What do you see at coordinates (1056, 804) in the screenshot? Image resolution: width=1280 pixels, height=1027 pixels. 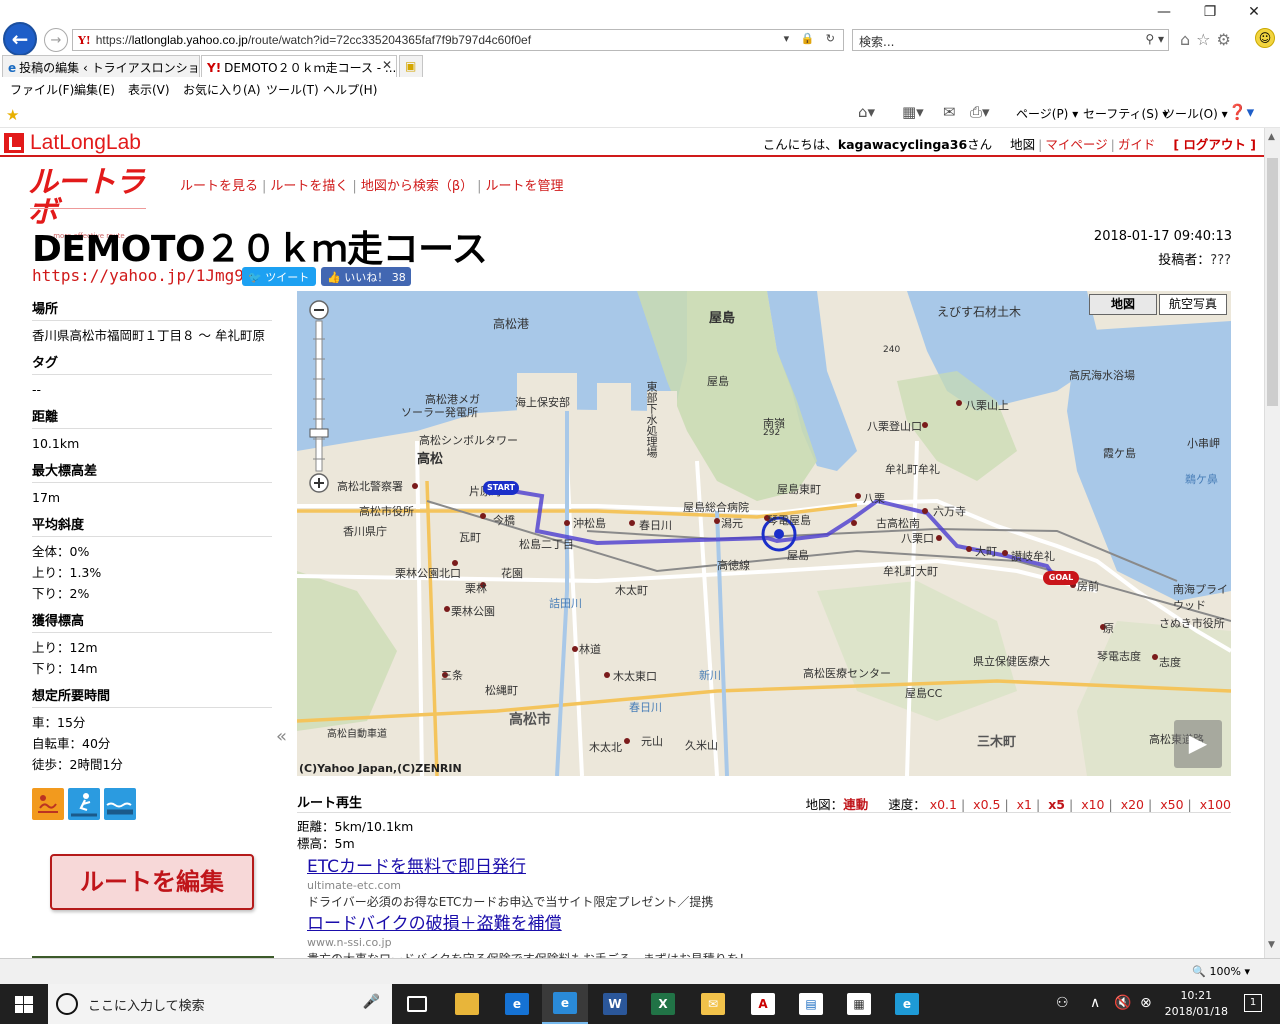 I see `speed-x5: x5` at bounding box center [1056, 804].